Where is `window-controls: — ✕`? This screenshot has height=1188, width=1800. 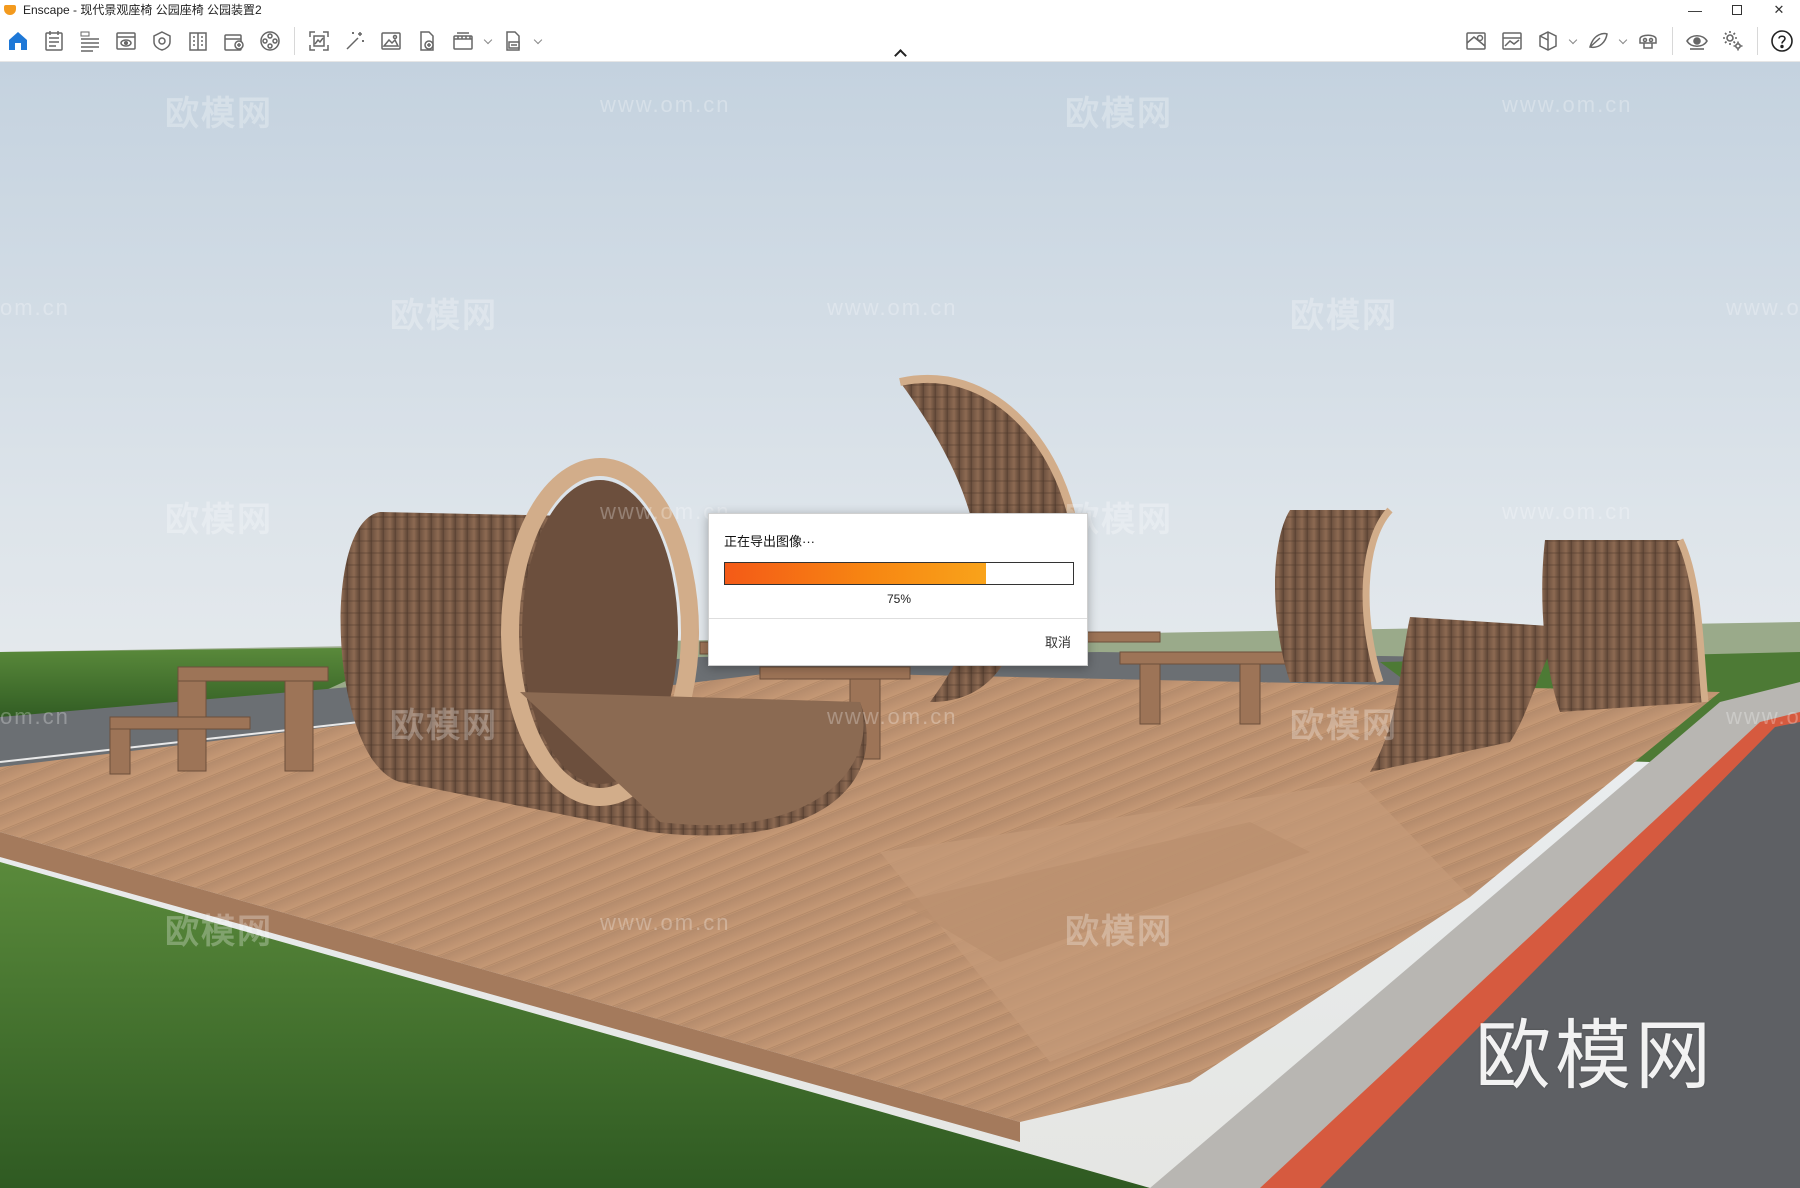
window-controls: — ✕ is located at coordinates (1737, 9).